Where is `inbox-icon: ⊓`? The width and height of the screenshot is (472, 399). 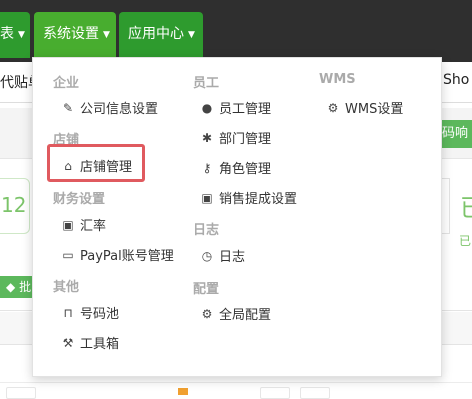 inbox-icon: ⊓ is located at coordinates (68, 312).